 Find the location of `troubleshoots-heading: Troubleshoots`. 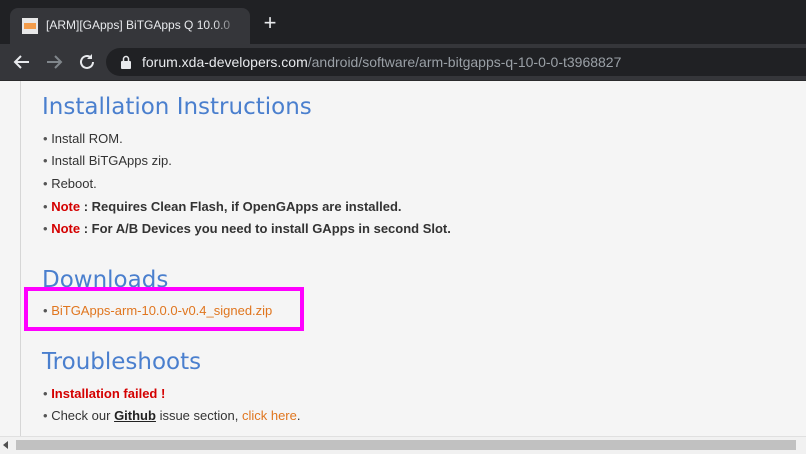

troubleshoots-heading: Troubleshoots is located at coordinates (122, 362).